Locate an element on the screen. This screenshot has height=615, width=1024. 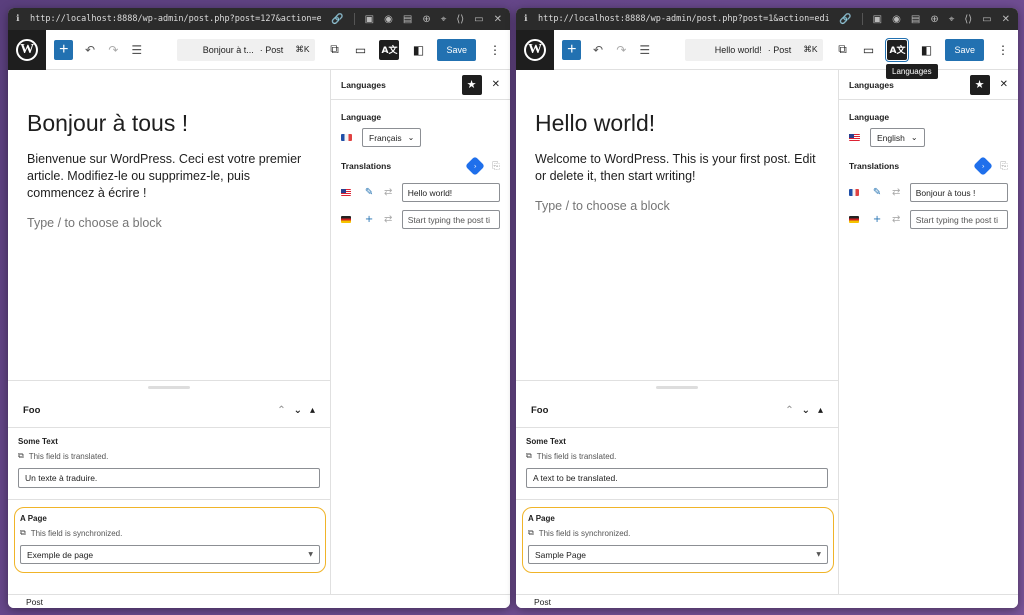
metabox-title: Foo is located at coordinates (32, 410).